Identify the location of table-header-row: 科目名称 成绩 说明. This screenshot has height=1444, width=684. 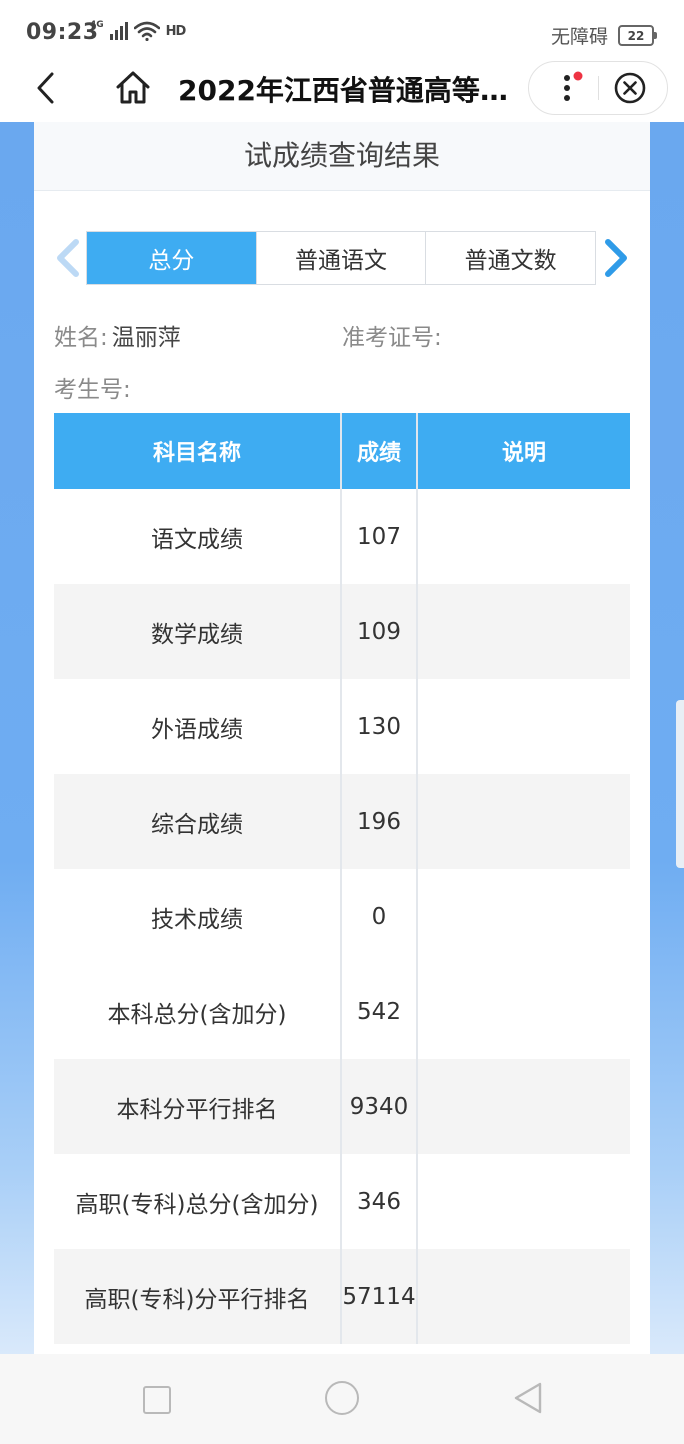
(342, 451).